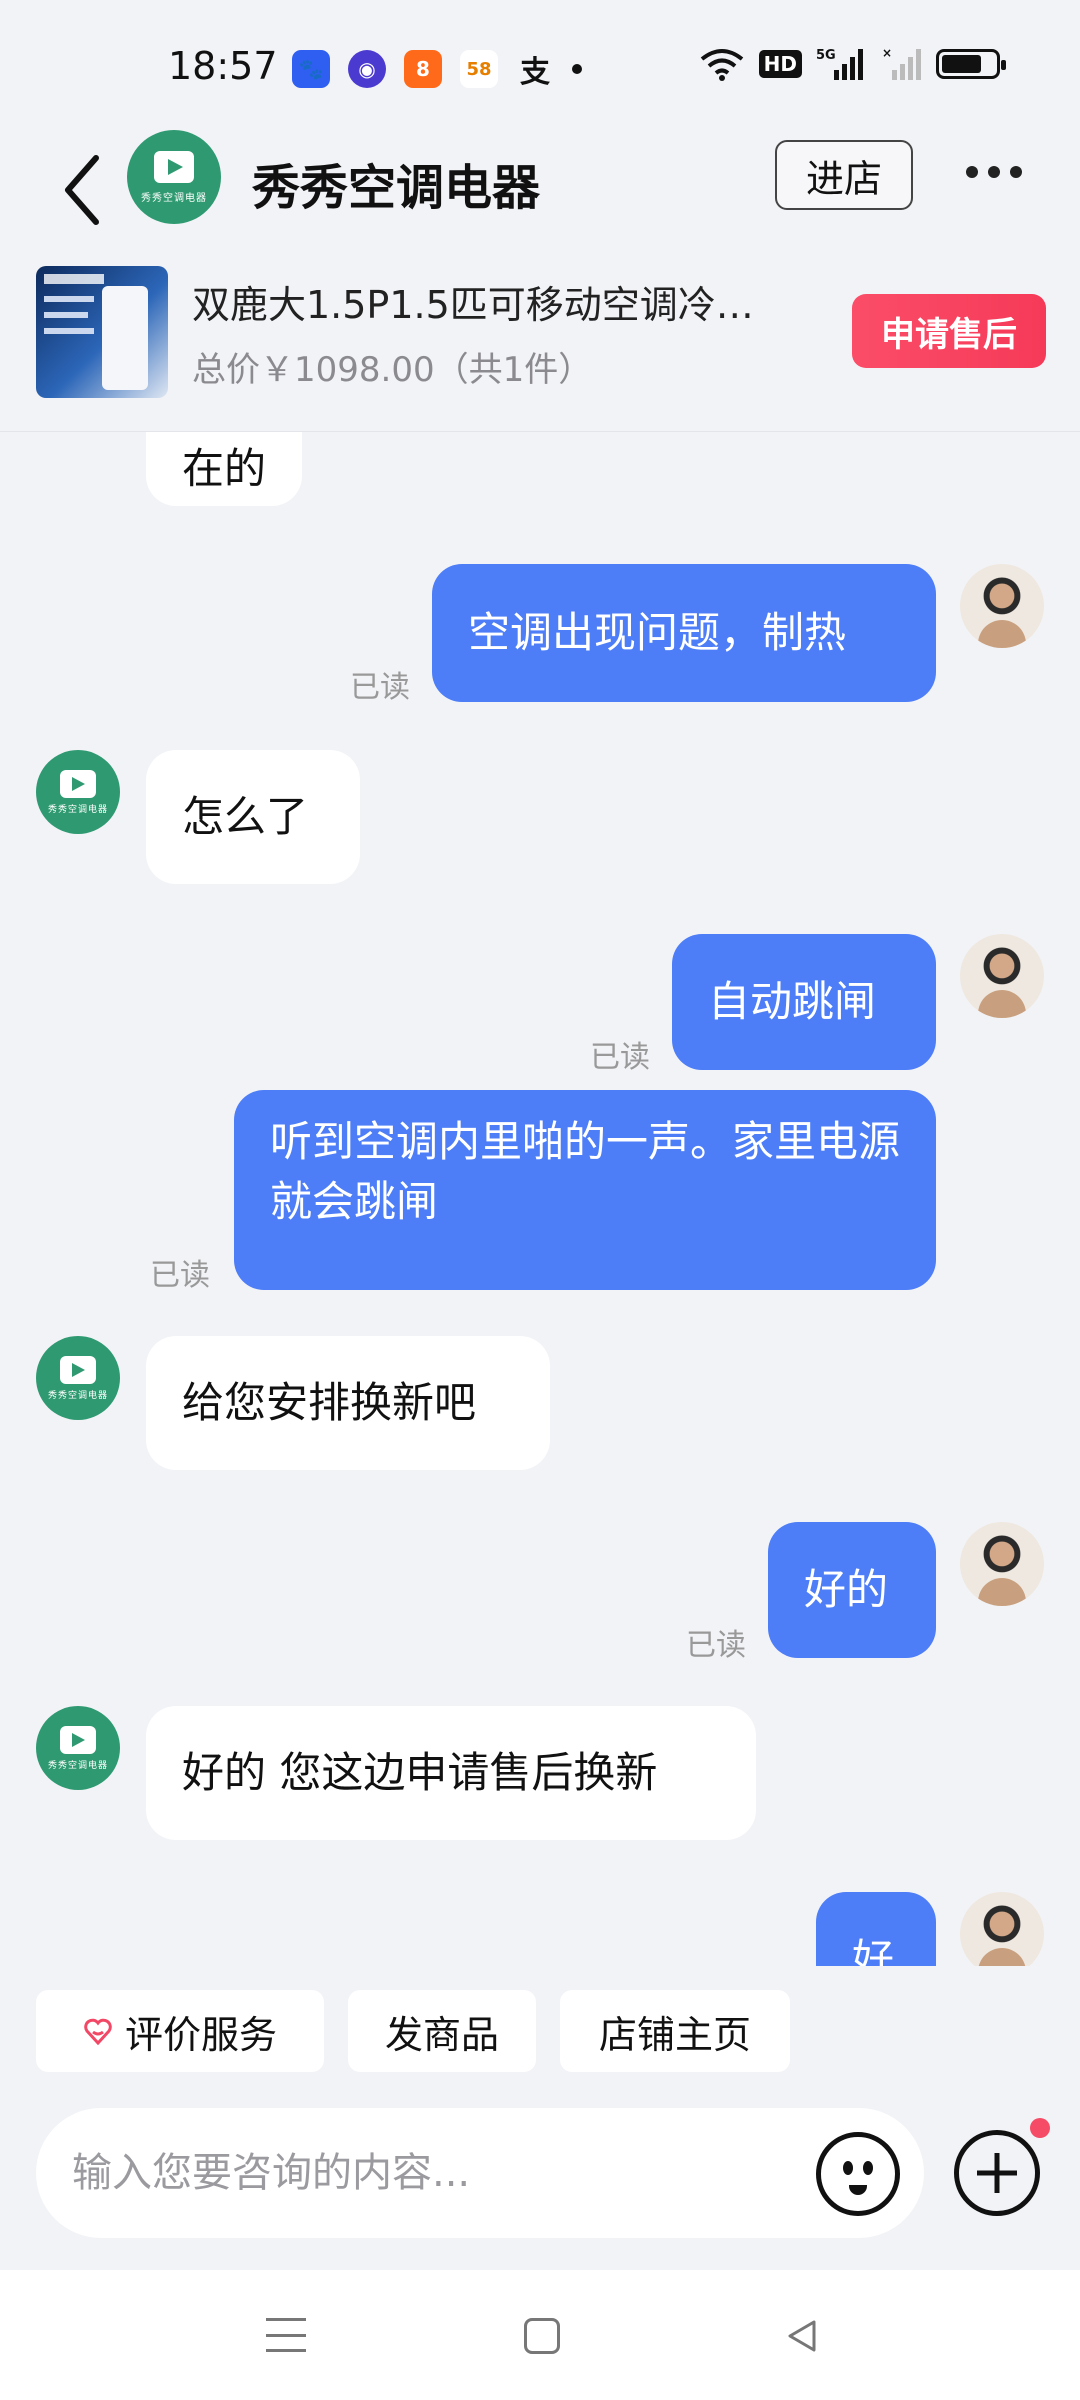 Image resolution: width=1080 pixels, height=2400 pixels. Describe the element at coordinates (174, 198) in the screenshot. I see `shop-logo-text: 秀秀空调电器` at that location.